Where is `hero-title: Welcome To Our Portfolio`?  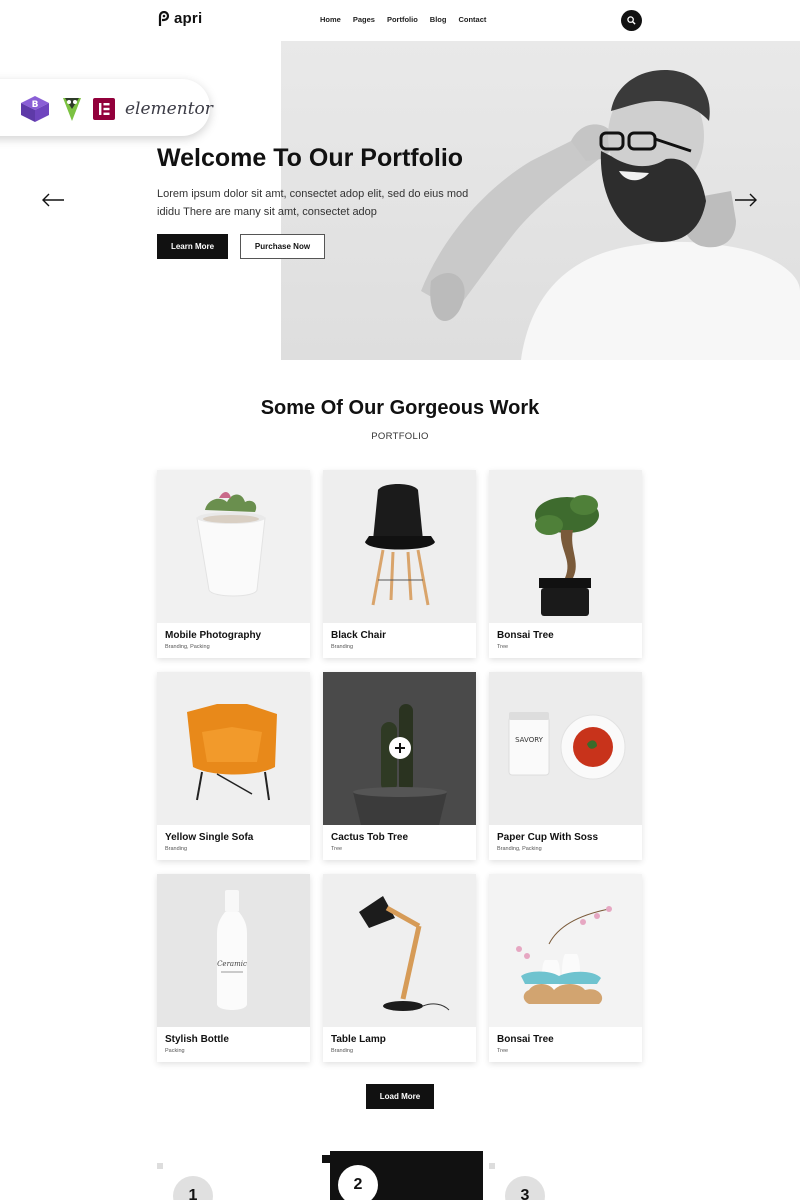
hero-title: Welcome To Our Portfolio is located at coordinates (310, 158).